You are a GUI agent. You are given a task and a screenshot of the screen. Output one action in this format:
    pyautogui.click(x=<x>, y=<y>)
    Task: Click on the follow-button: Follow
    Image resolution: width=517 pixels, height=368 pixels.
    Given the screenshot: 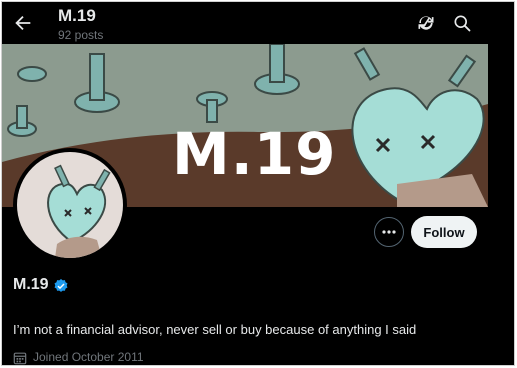 What is the action you would take?
    pyautogui.click(x=444, y=232)
    